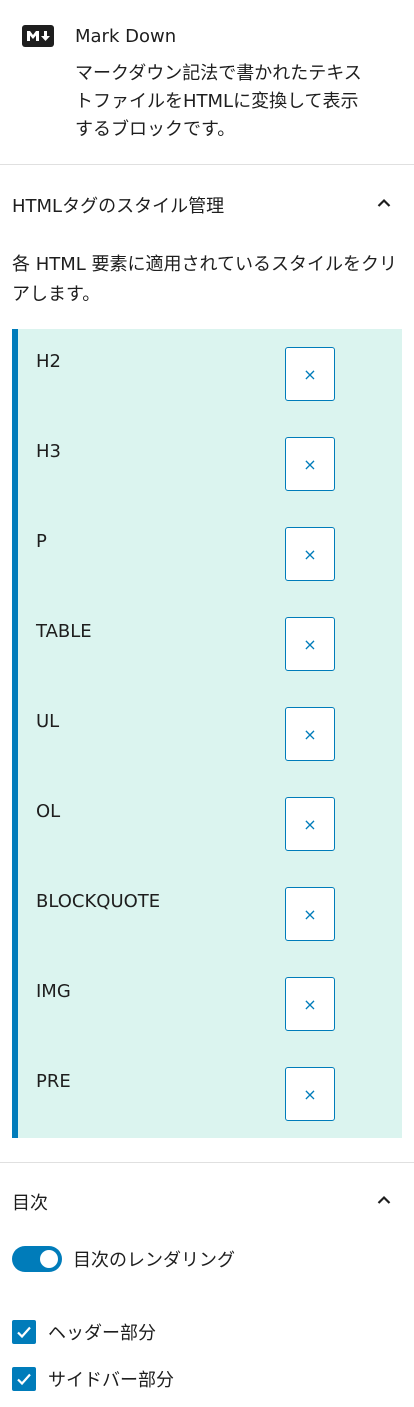  I want to click on toc-render-toggle, so click(37, 1259).